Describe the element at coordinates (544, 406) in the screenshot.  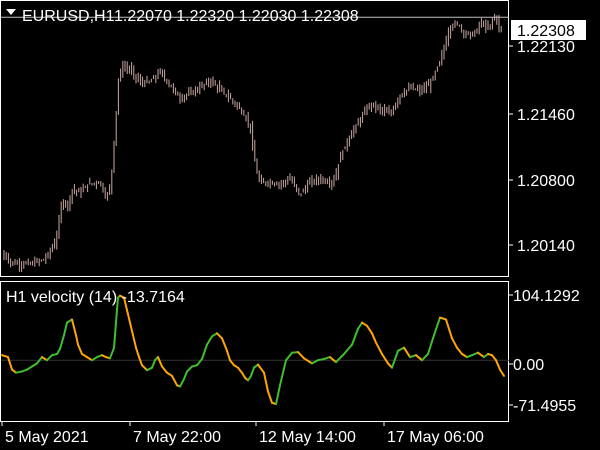
I see `indicator-axis-label: -71.4955` at that location.